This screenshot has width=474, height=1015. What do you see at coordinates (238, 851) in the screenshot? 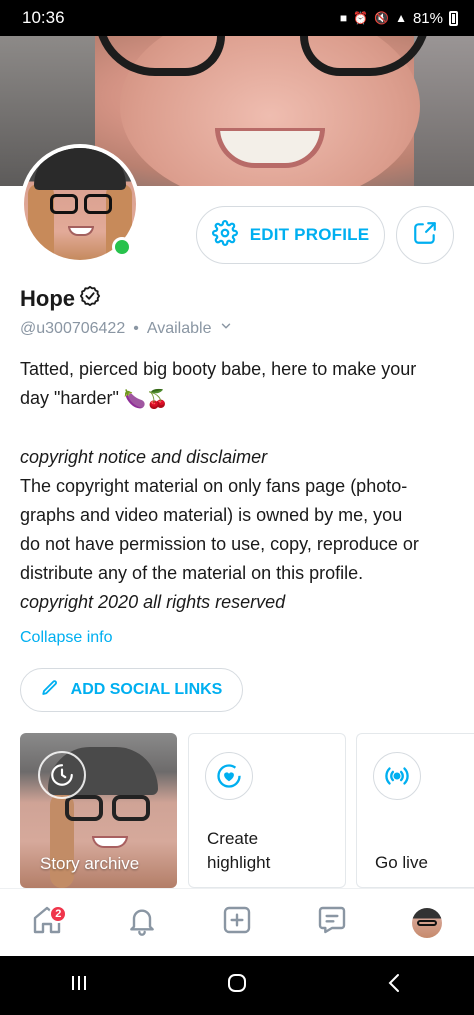
I see `create-highlight-text: Create highlight` at bounding box center [238, 851].